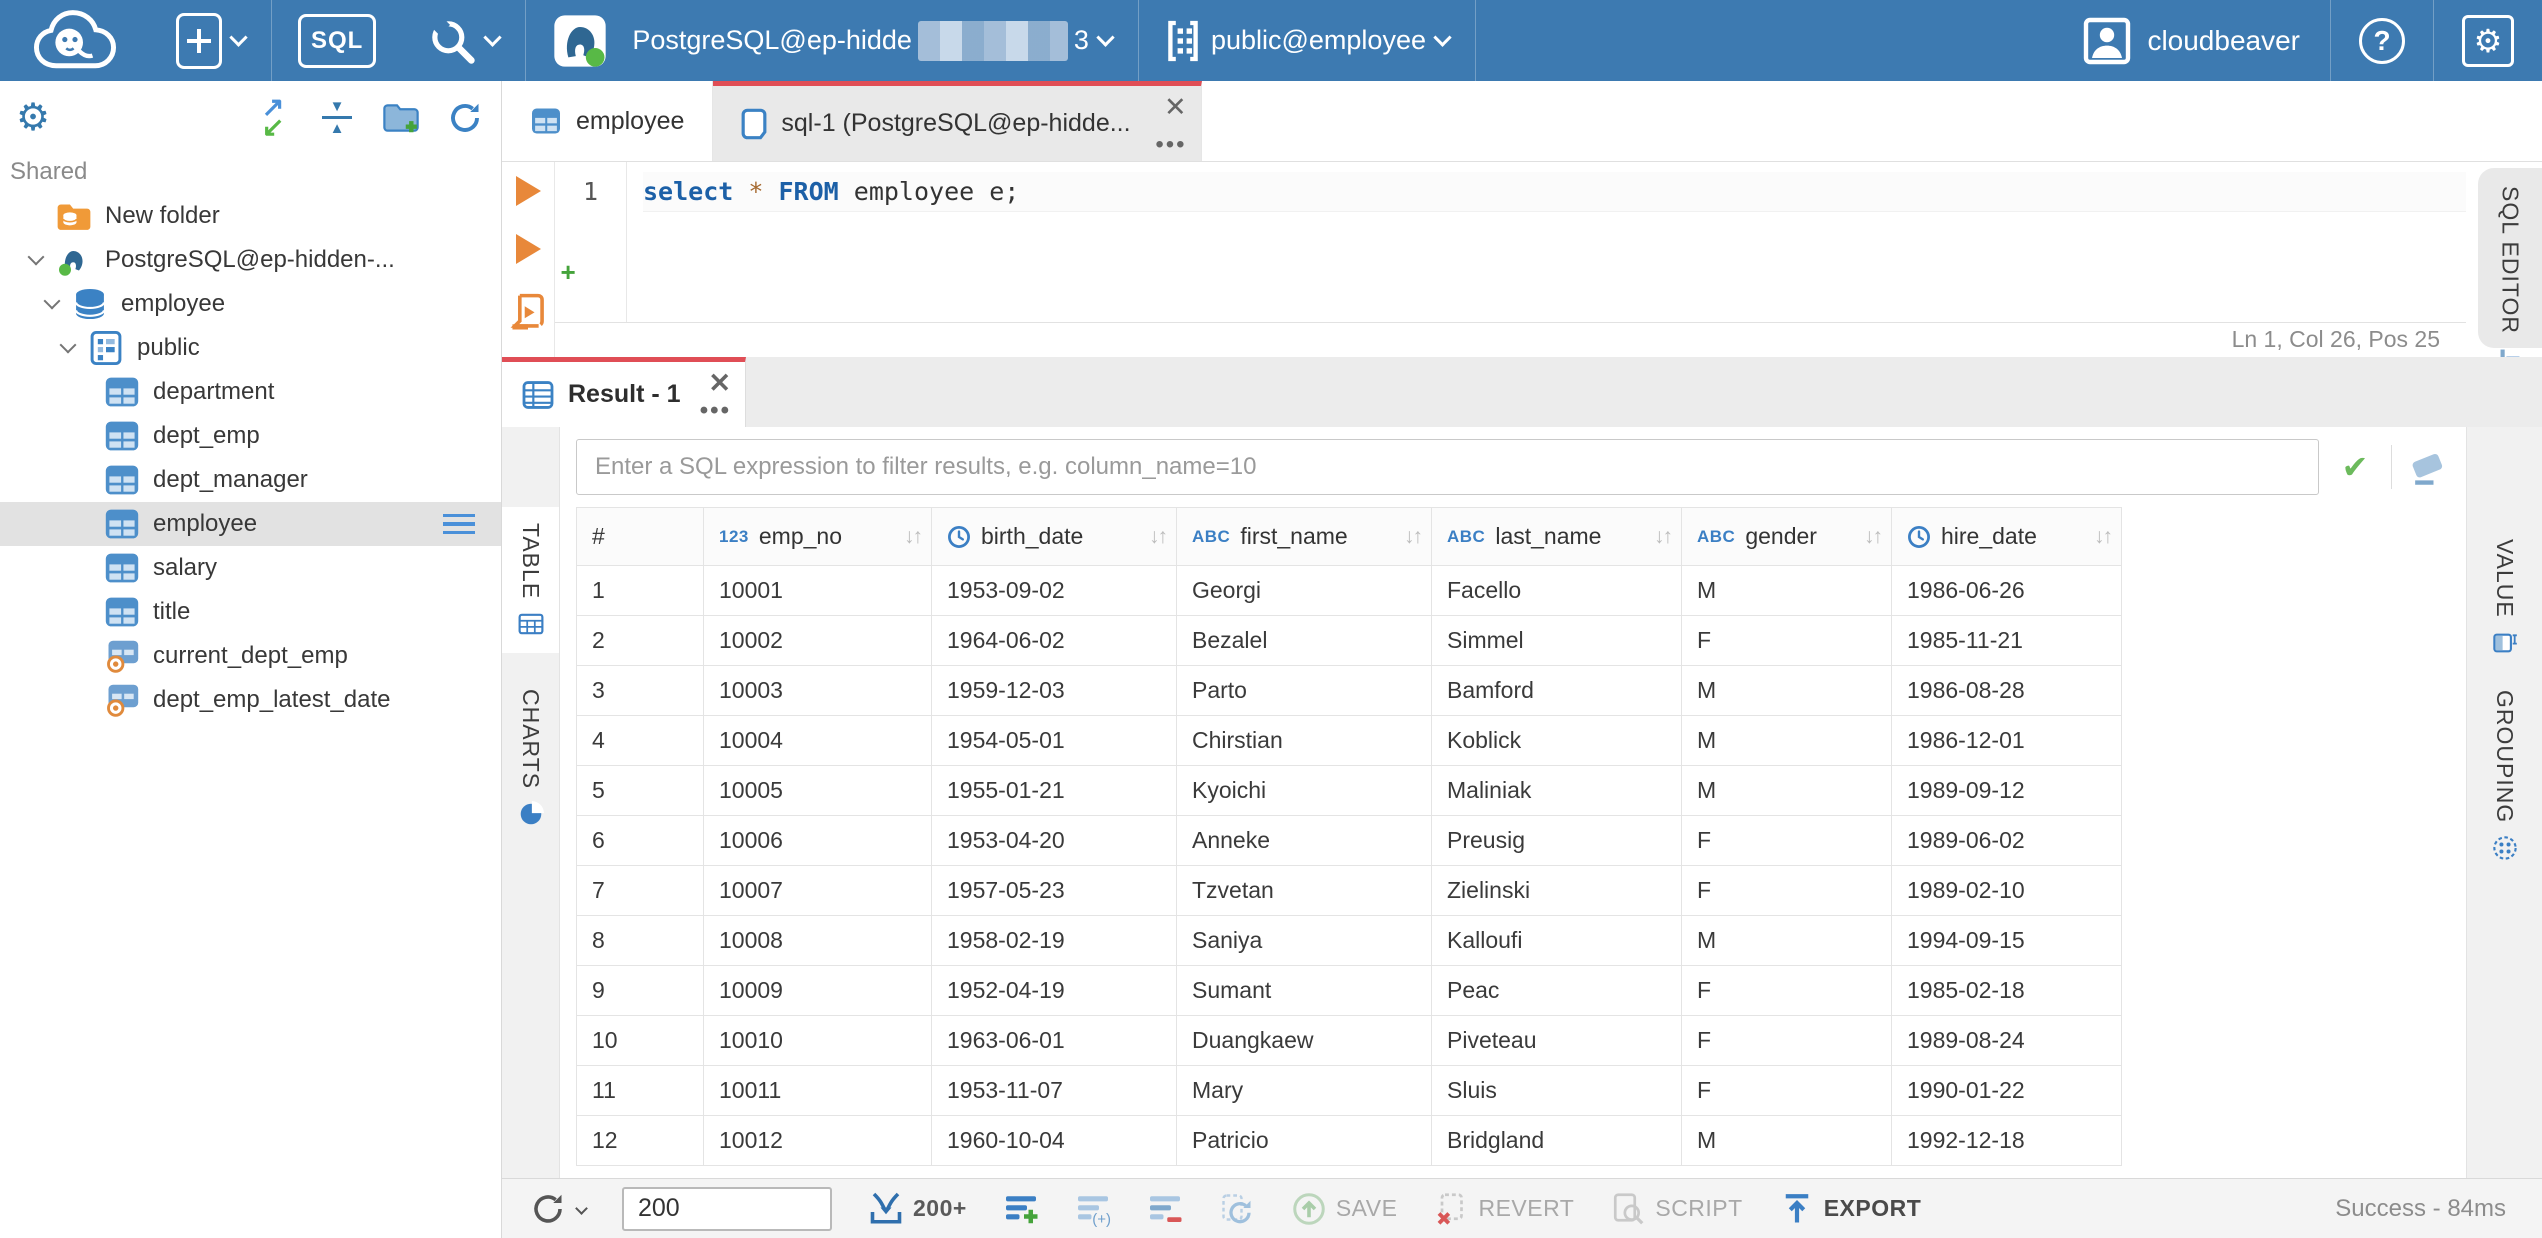 Image resolution: width=2542 pixels, height=1238 pixels. What do you see at coordinates (1307, 40) in the screenshot?
I see `schema-selector: public@employee` at bounding box center [1307, 40].